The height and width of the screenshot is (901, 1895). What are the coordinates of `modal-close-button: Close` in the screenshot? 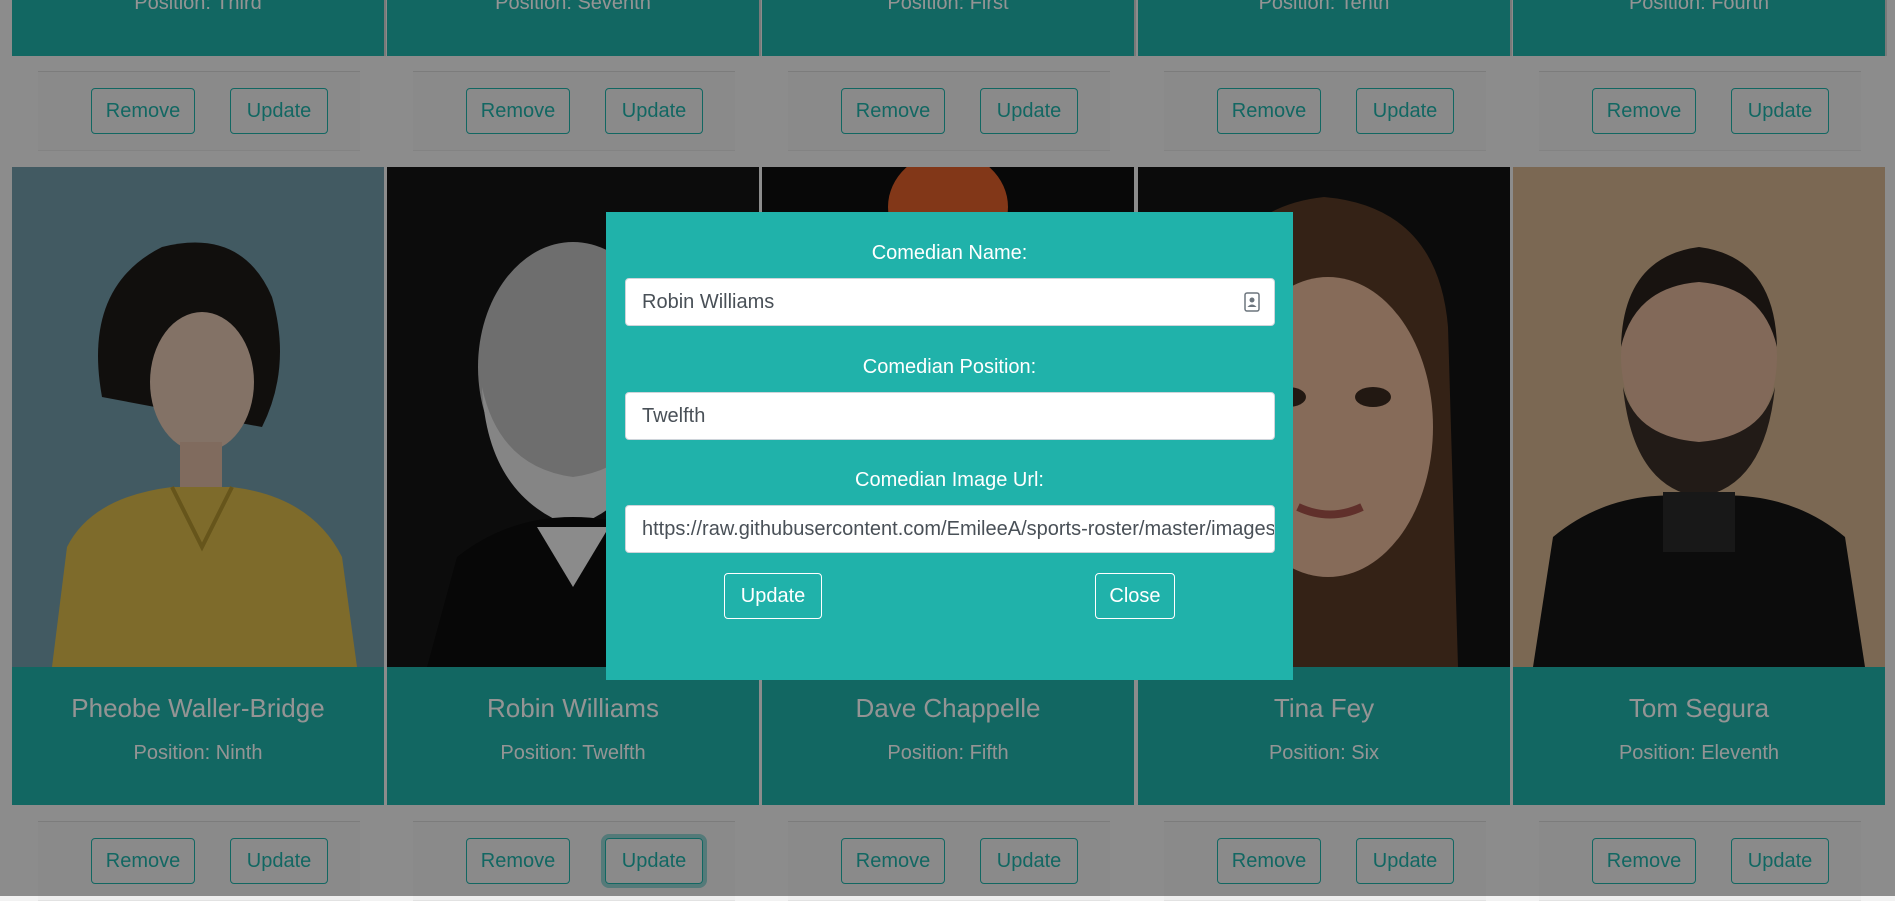 It's located at (1135, 596).